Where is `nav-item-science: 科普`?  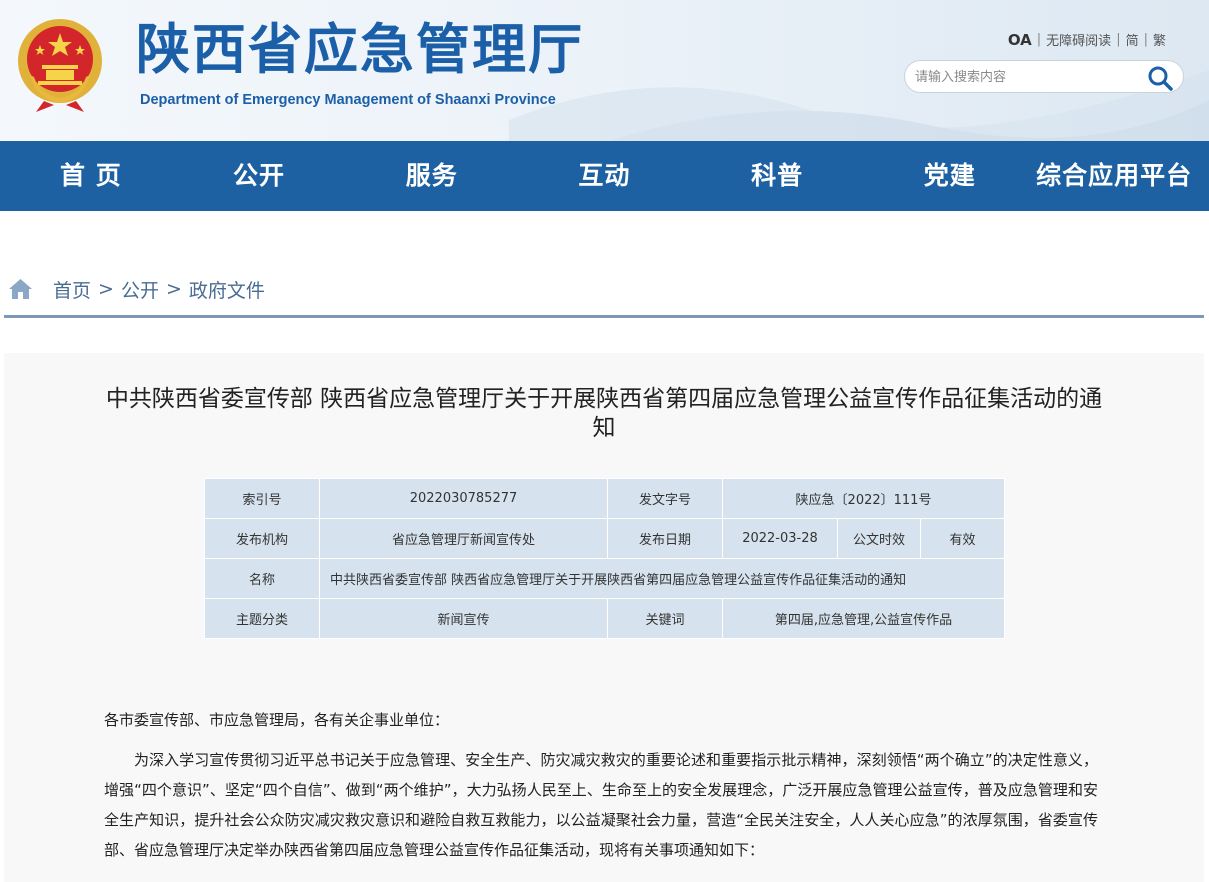
nav-item-science: 科普 is located at coordinates (777, 176).